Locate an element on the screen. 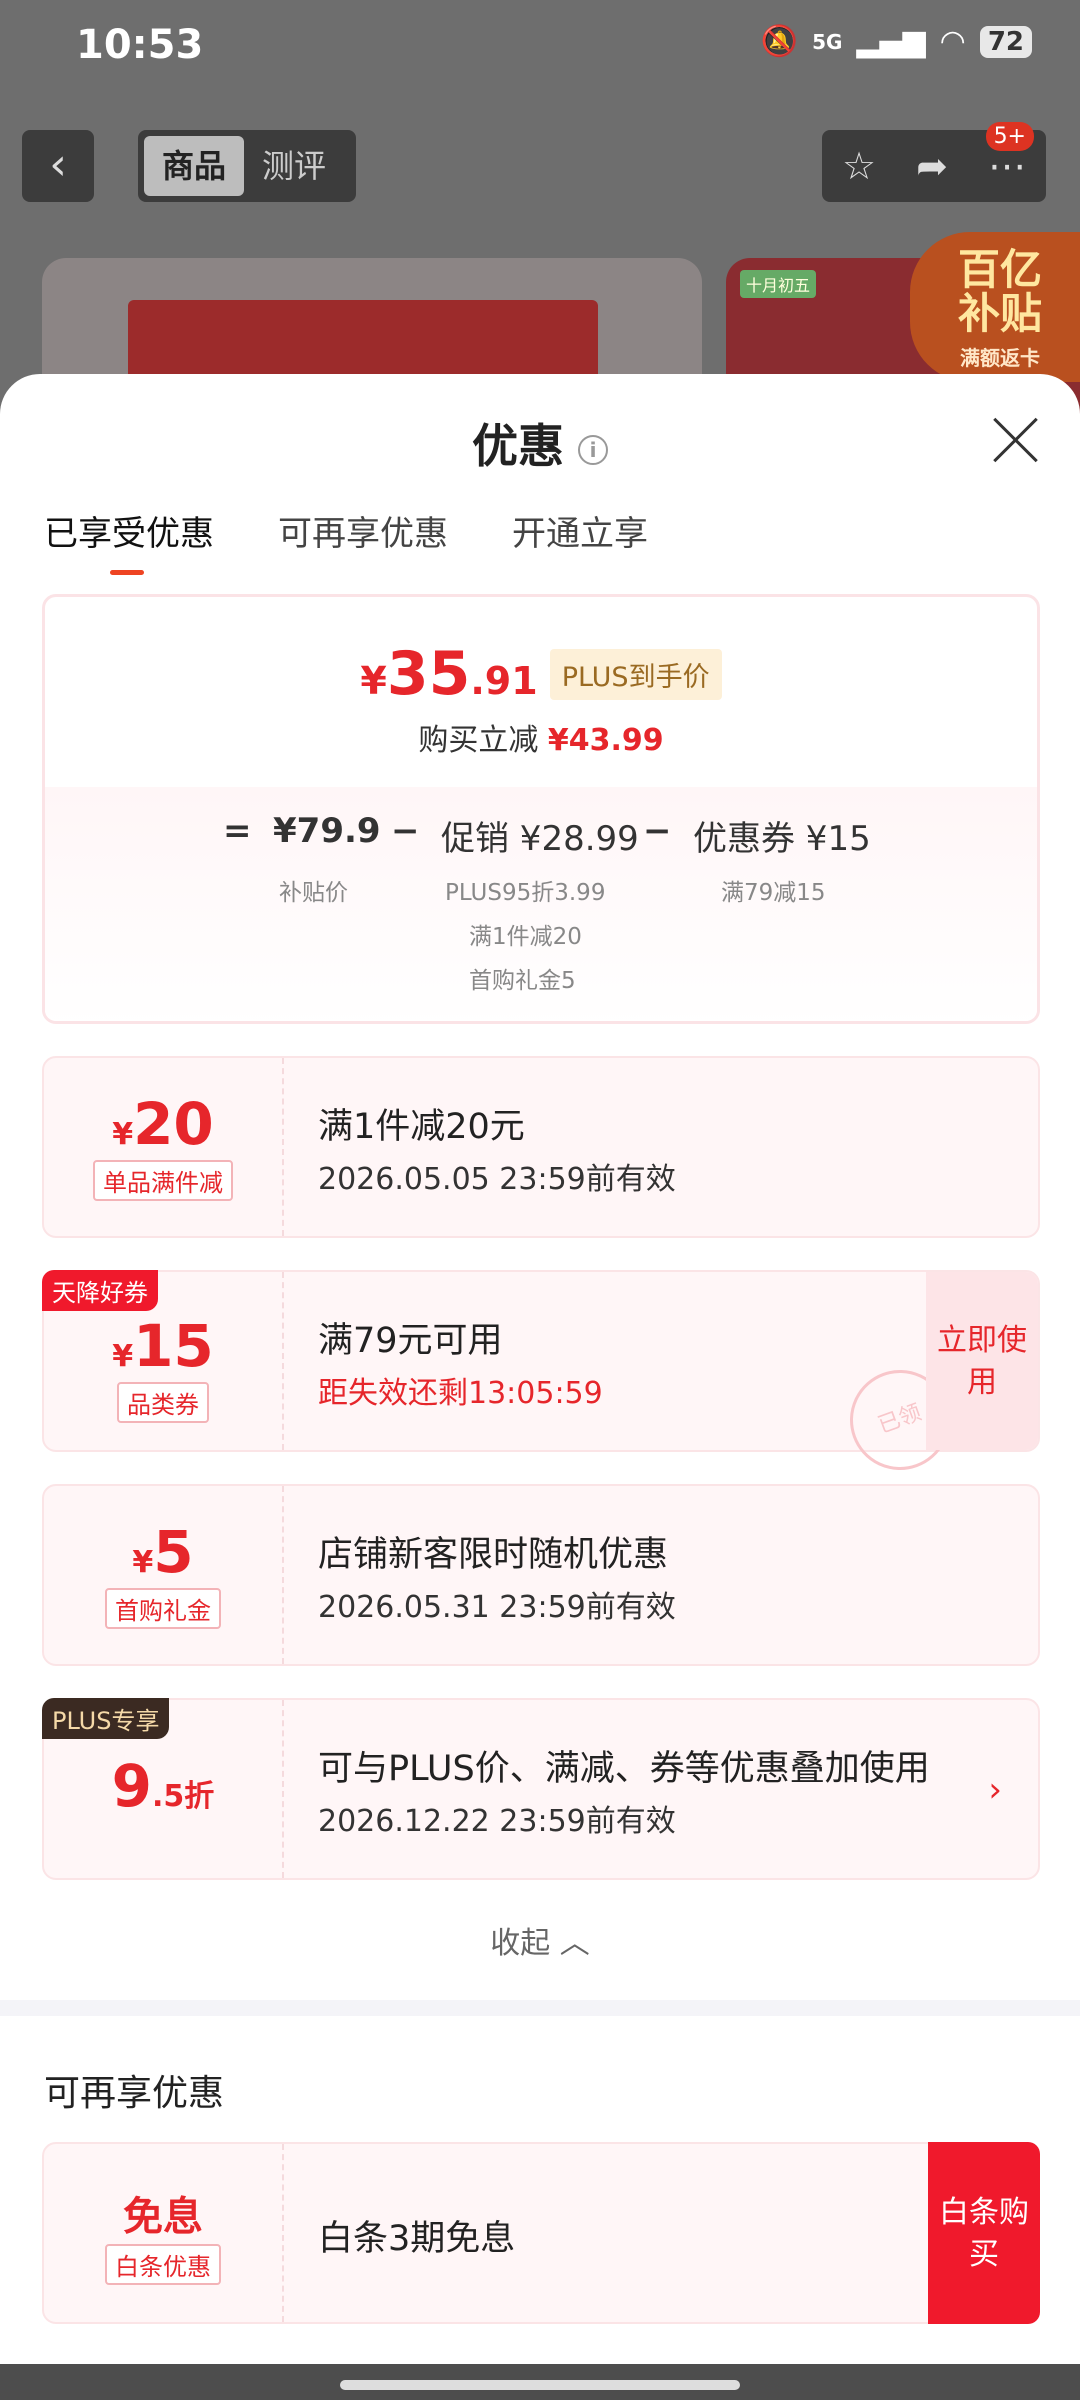  page-tab-switch: 商品 测评 is located at coordinates (247, 166).